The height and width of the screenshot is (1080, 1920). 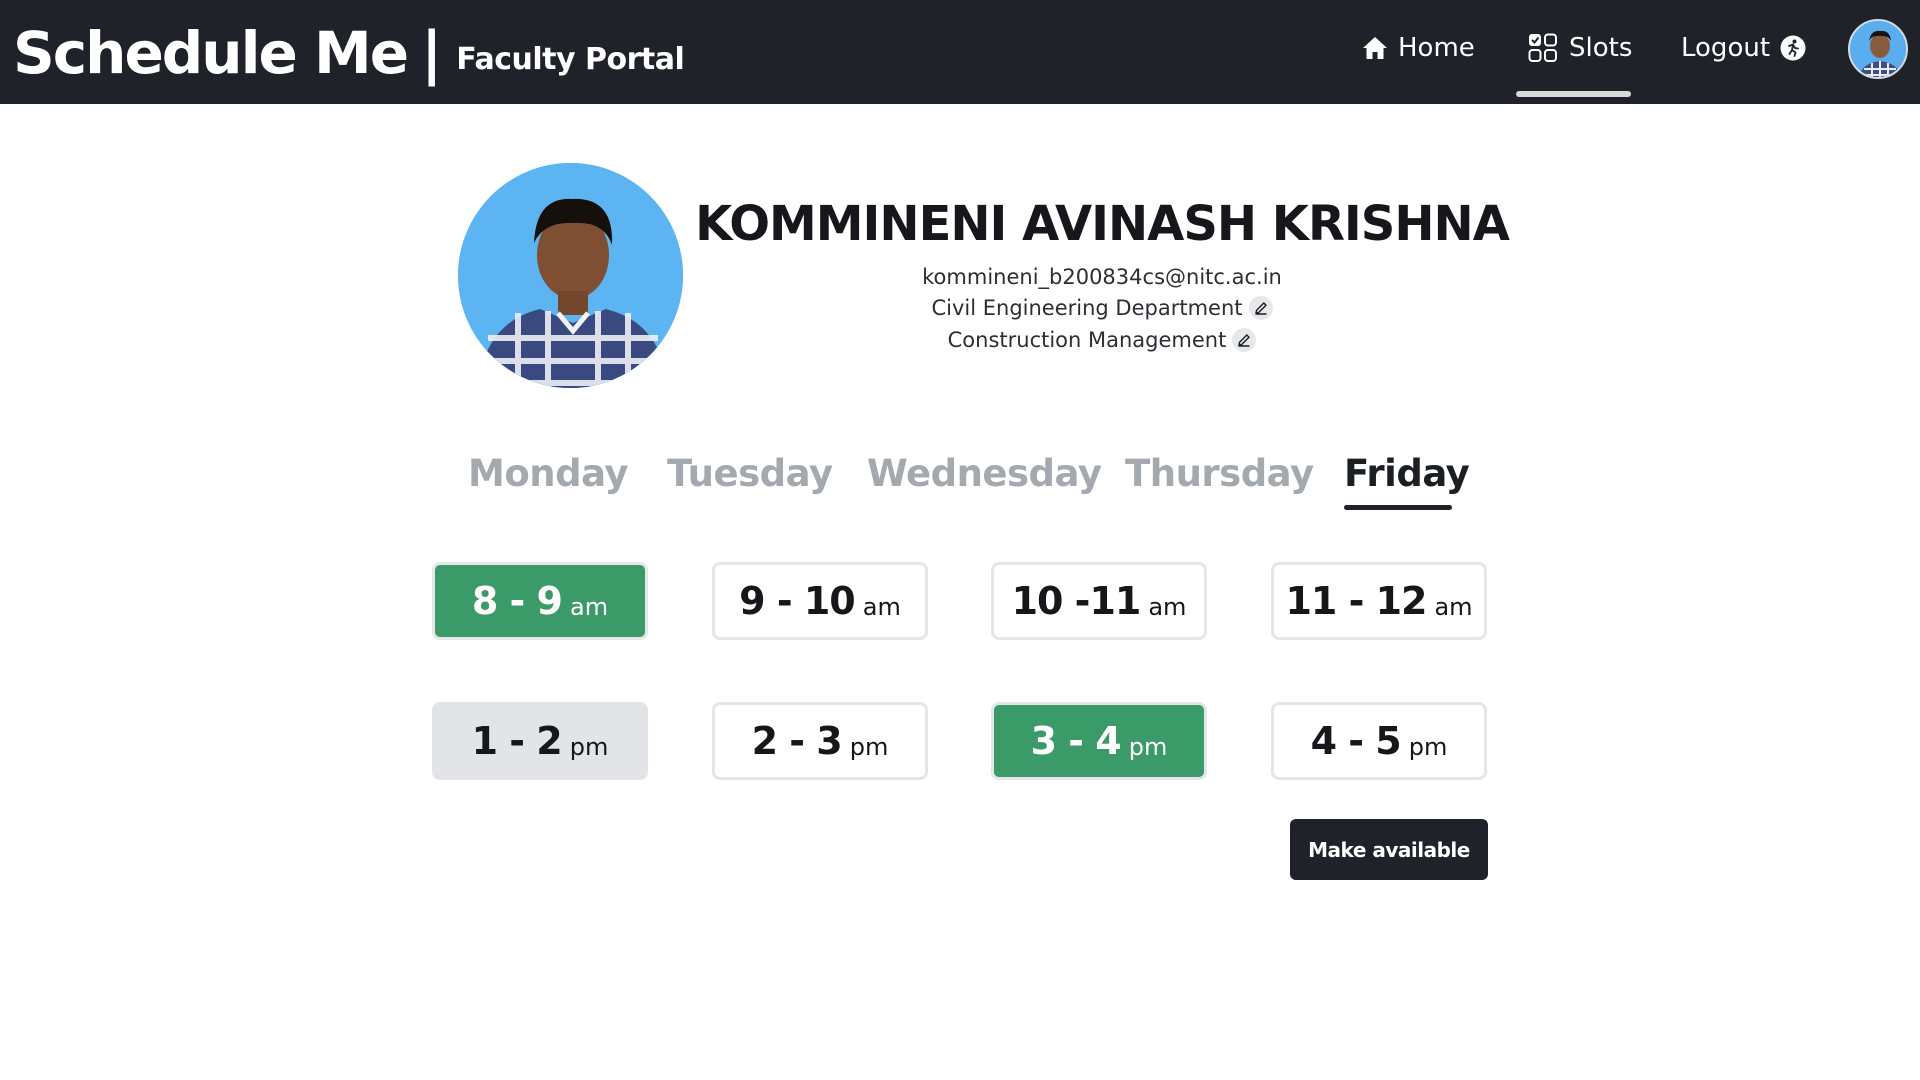 I want to click on nav-logout-label: Logout, so click(x=1726, y=48).